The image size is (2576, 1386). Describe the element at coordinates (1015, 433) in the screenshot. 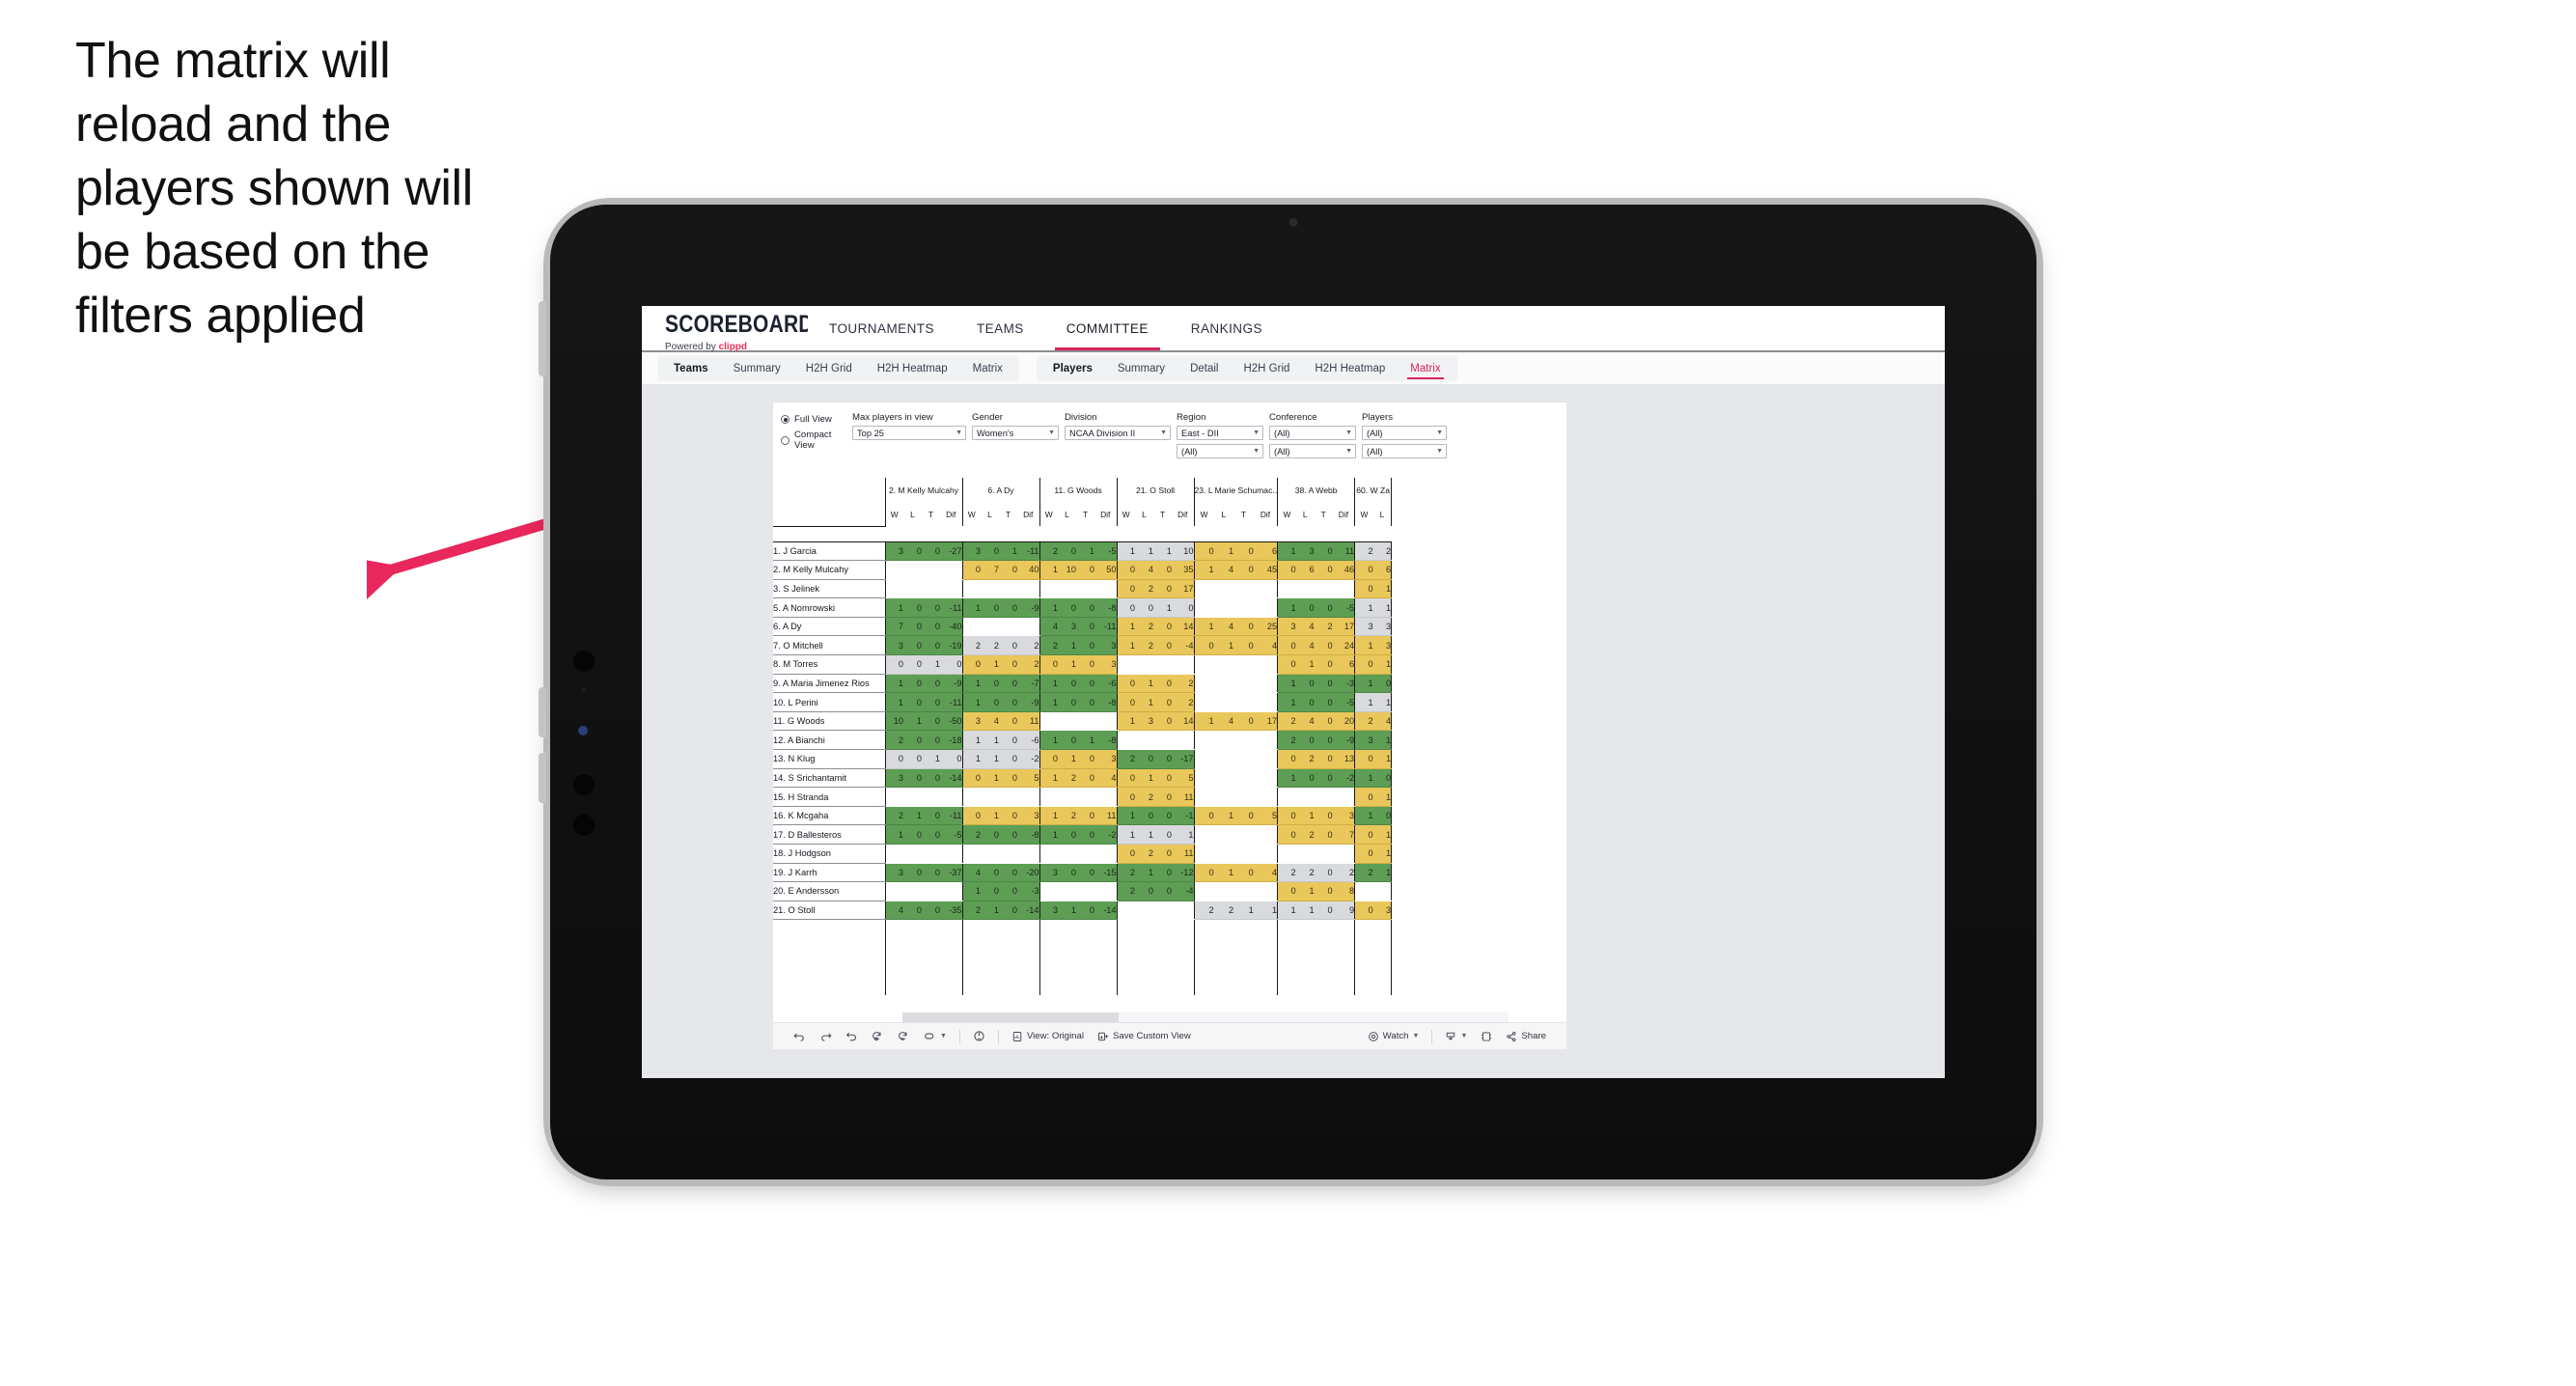

I see `filter-gender-select: Women's ▼` at that location.